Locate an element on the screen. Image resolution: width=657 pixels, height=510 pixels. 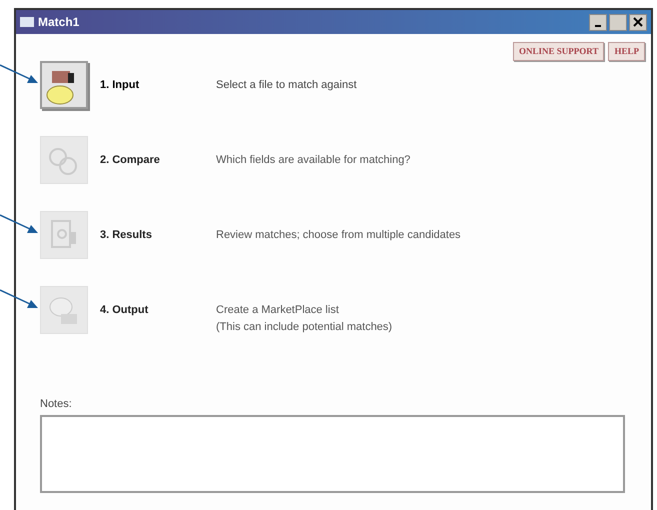
notes-label: Notes: is located at coordinates (56, 404).